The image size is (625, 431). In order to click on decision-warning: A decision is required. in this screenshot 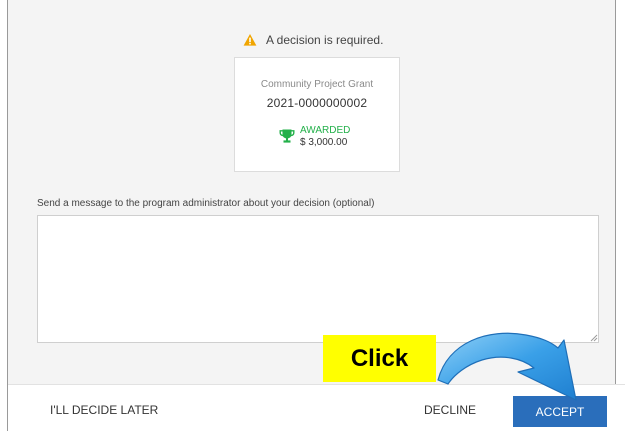, I will do `click(313, 40)`.